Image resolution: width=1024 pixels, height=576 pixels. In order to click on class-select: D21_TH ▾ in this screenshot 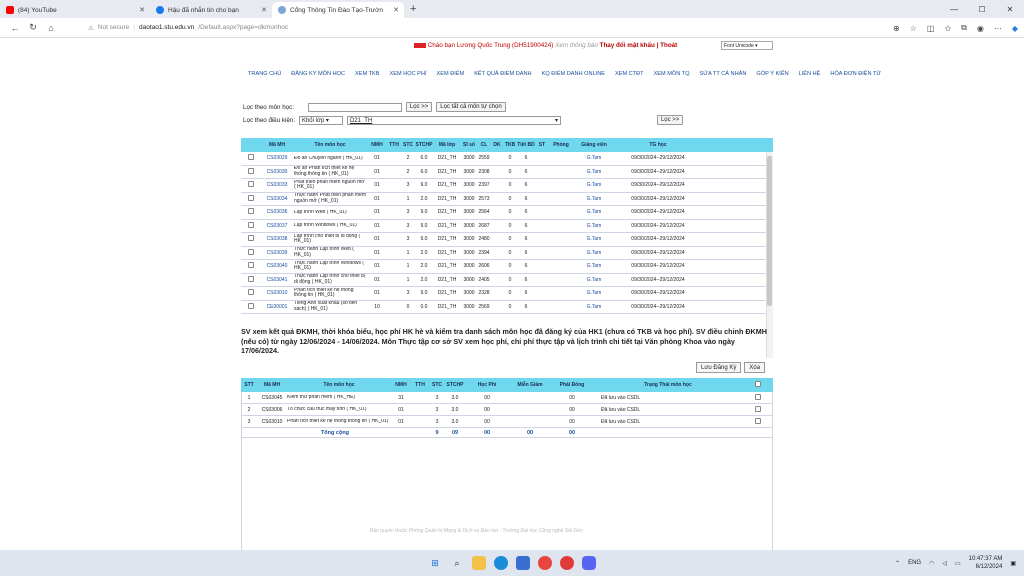, I will do `click(453, 120)`.